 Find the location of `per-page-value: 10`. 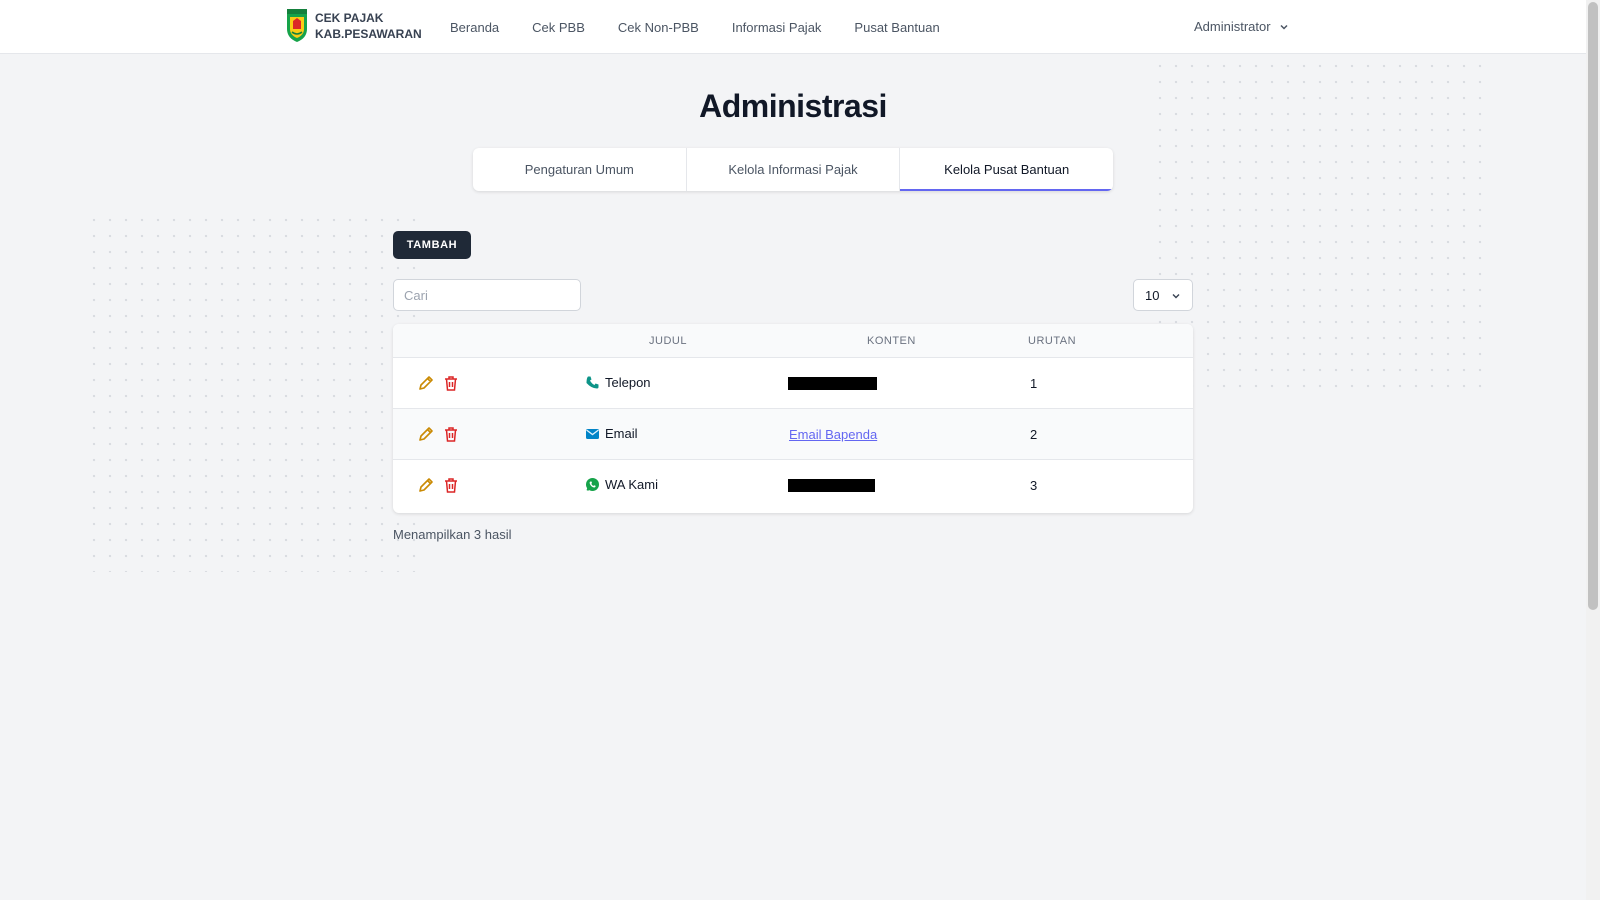

per-page-value: 10 is located at coordinates (1152, 295).